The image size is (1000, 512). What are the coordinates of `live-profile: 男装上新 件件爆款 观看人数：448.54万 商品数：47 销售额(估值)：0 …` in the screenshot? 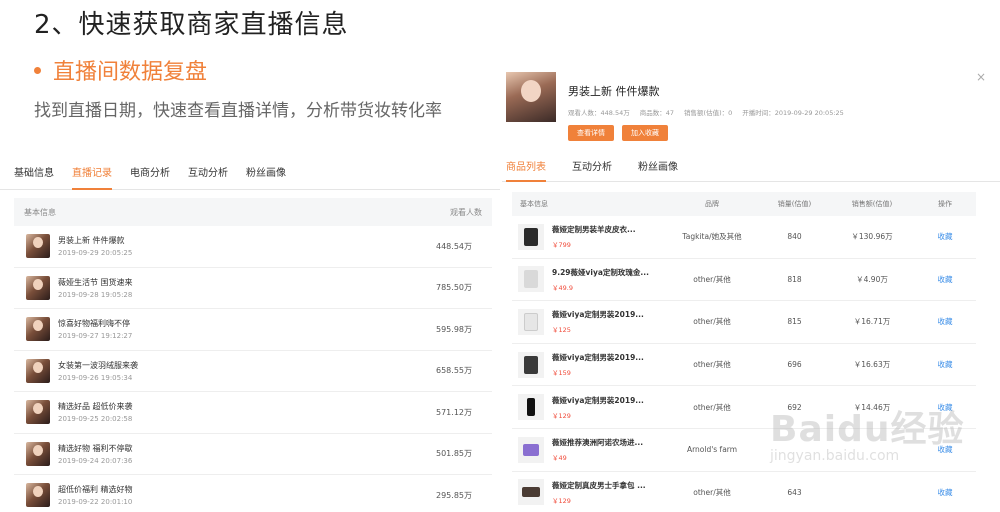 It's located at (751, 106).